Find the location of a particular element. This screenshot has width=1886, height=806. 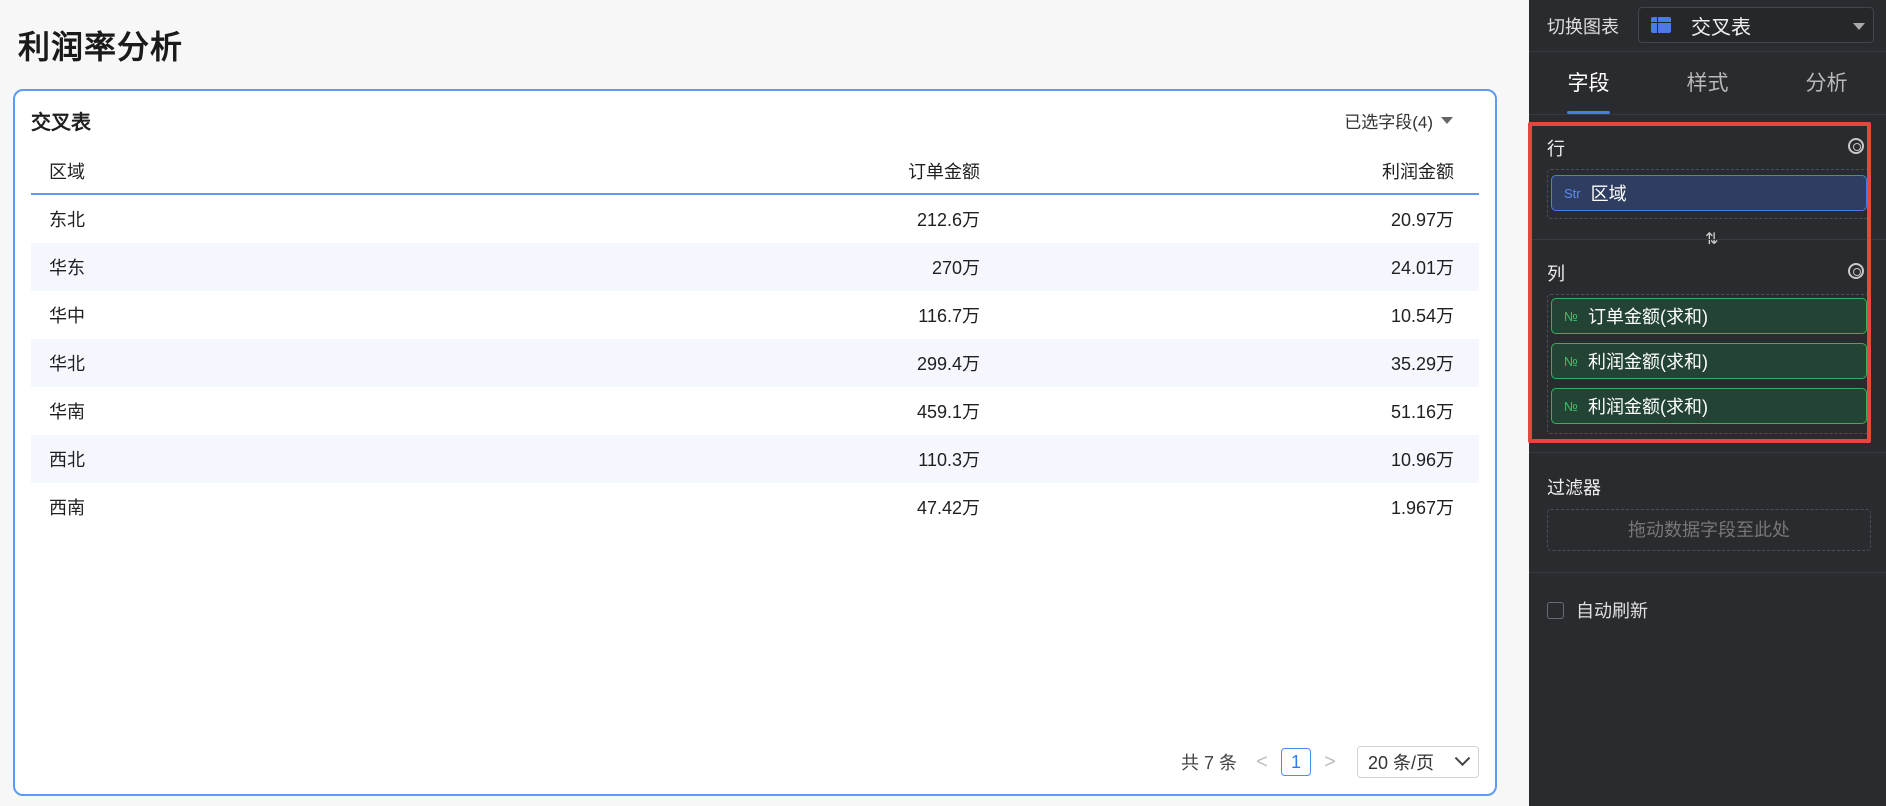

highlight-box is located at coordinates (1699, 282).